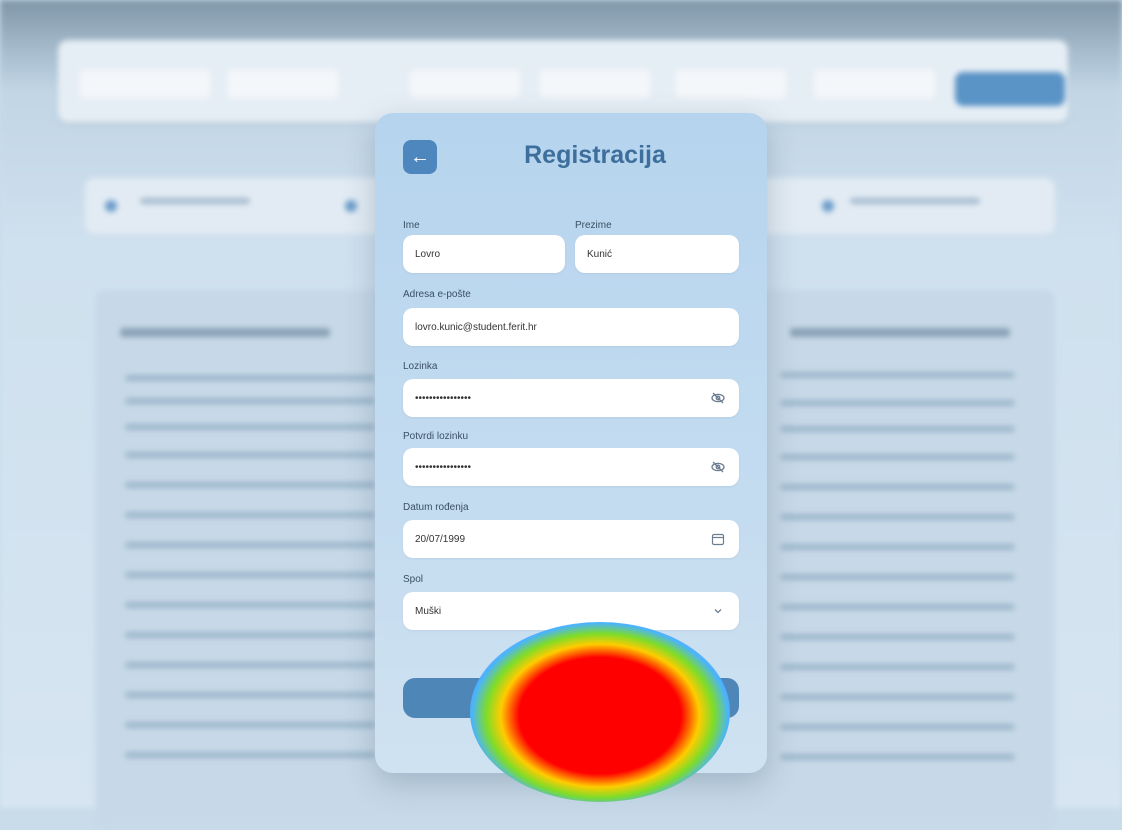 The height and width of the screenshot is (830, 1122). What do you see at coordinates (411, 225) in the screenshot?
I see `first-name-label: Ime` at bounding box center [411, 225].